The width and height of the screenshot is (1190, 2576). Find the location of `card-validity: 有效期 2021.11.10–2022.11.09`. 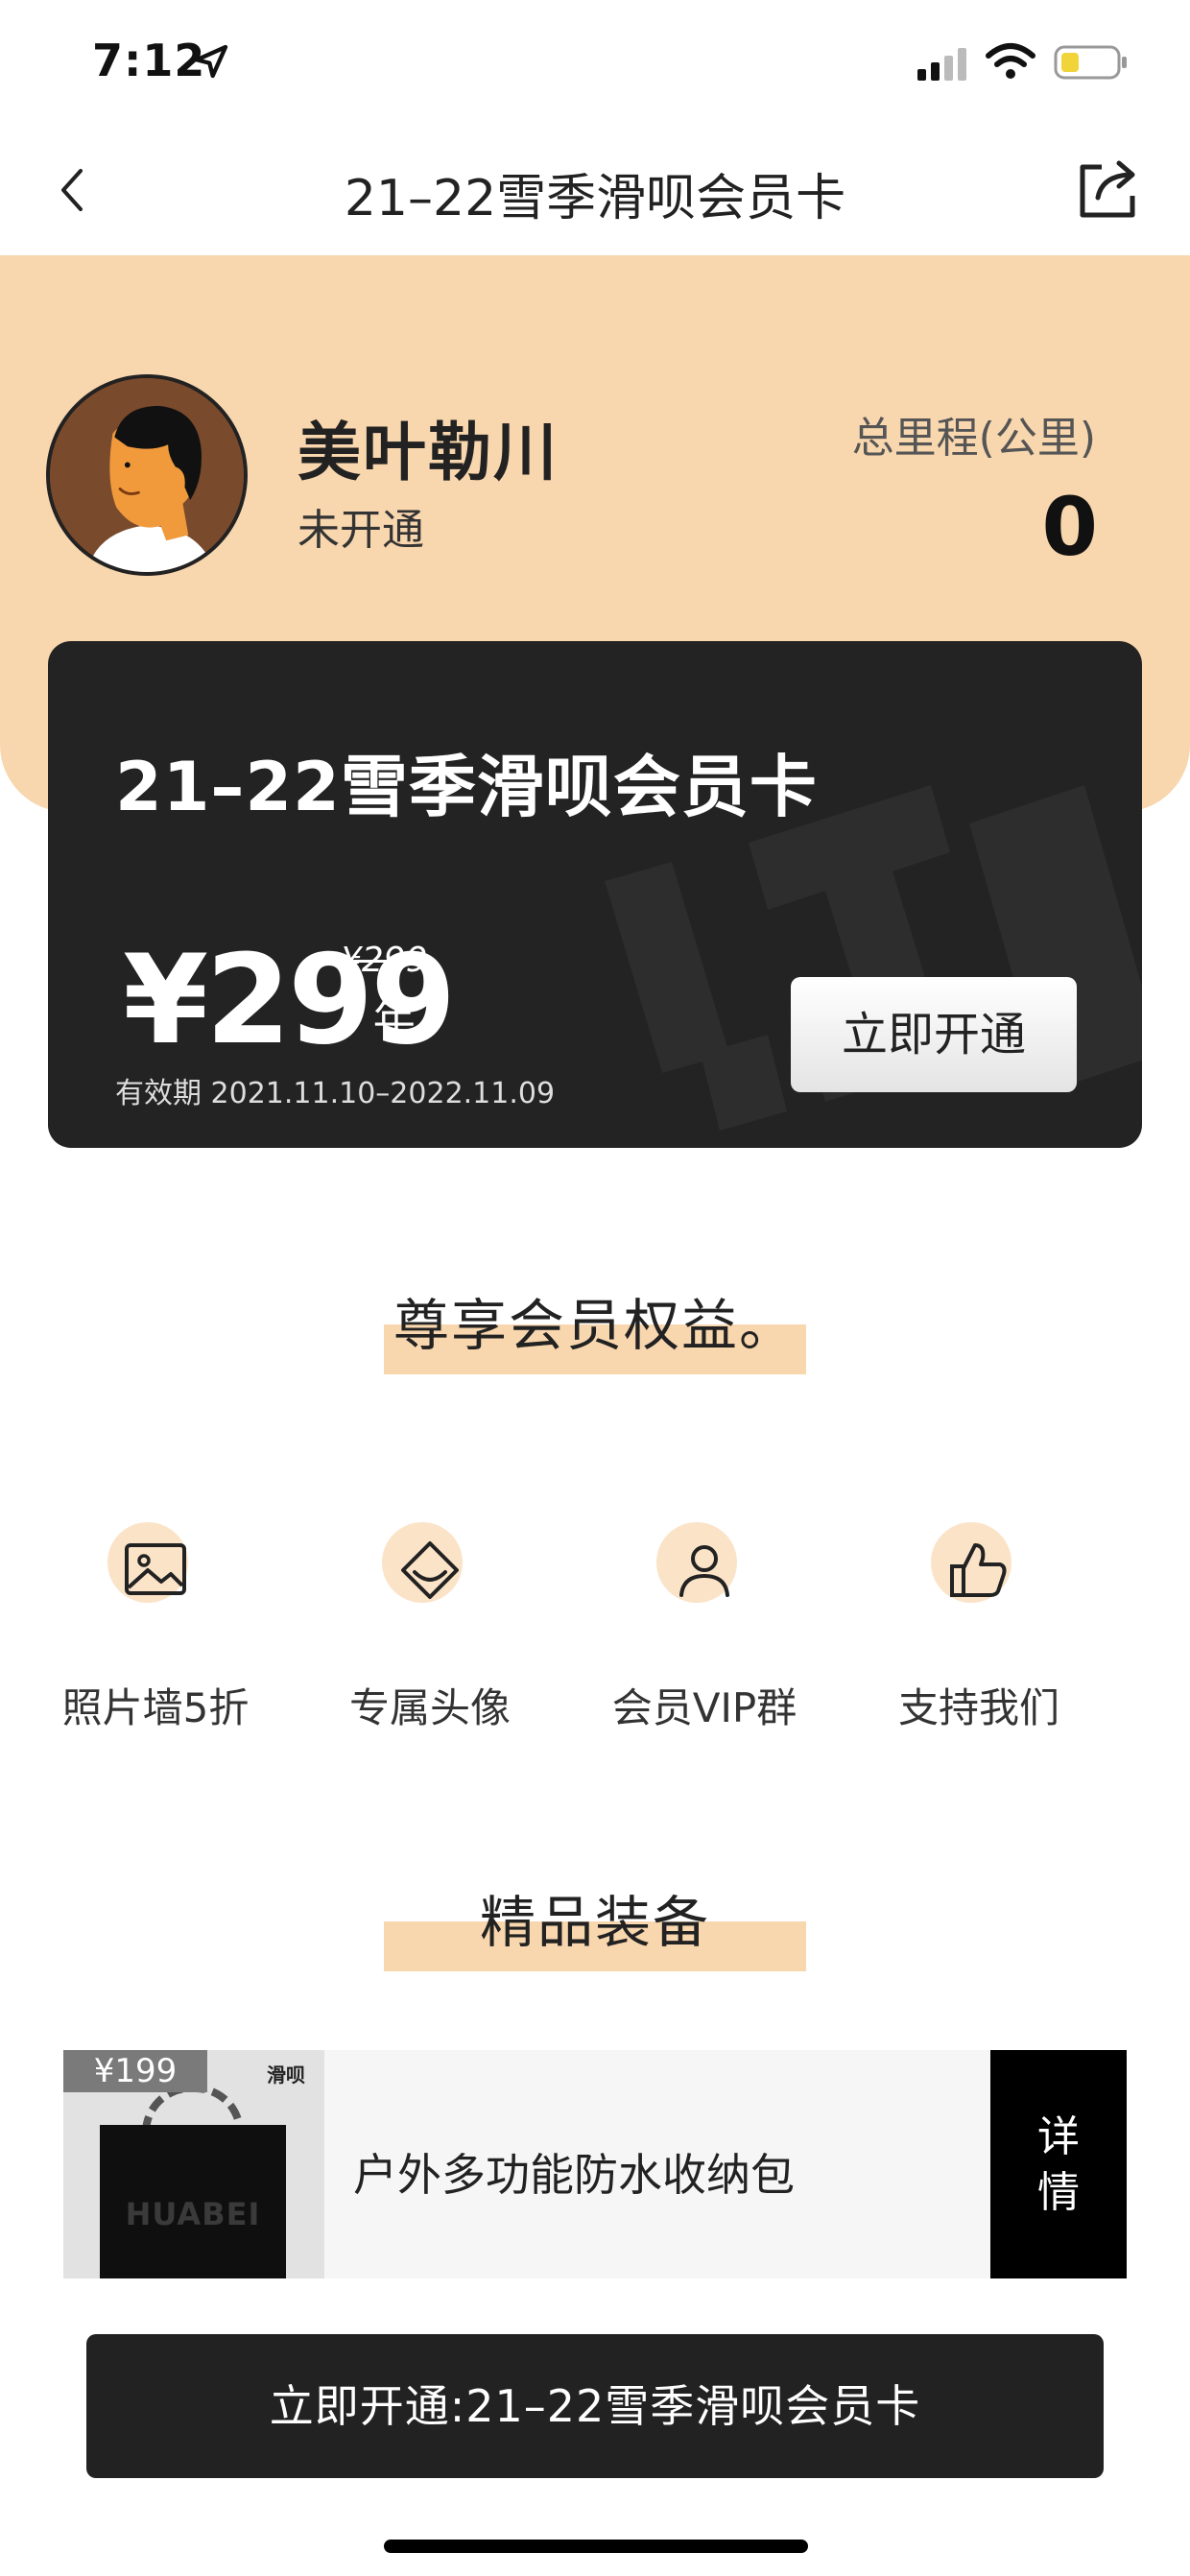

card-validity: 有效期 2021.11.10–2022.11.09 is located at coordinates (335, 1093).